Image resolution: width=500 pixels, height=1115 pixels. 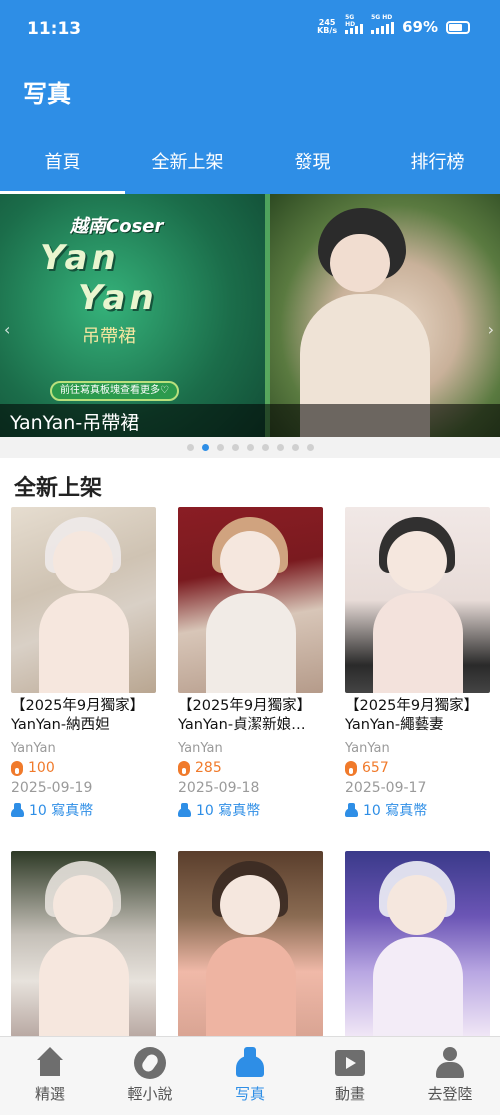 What do you see at coordinates (437, 167) in the screenshot?
I see `tab-ranking: 排行榜` at bounding box center [437, 167].